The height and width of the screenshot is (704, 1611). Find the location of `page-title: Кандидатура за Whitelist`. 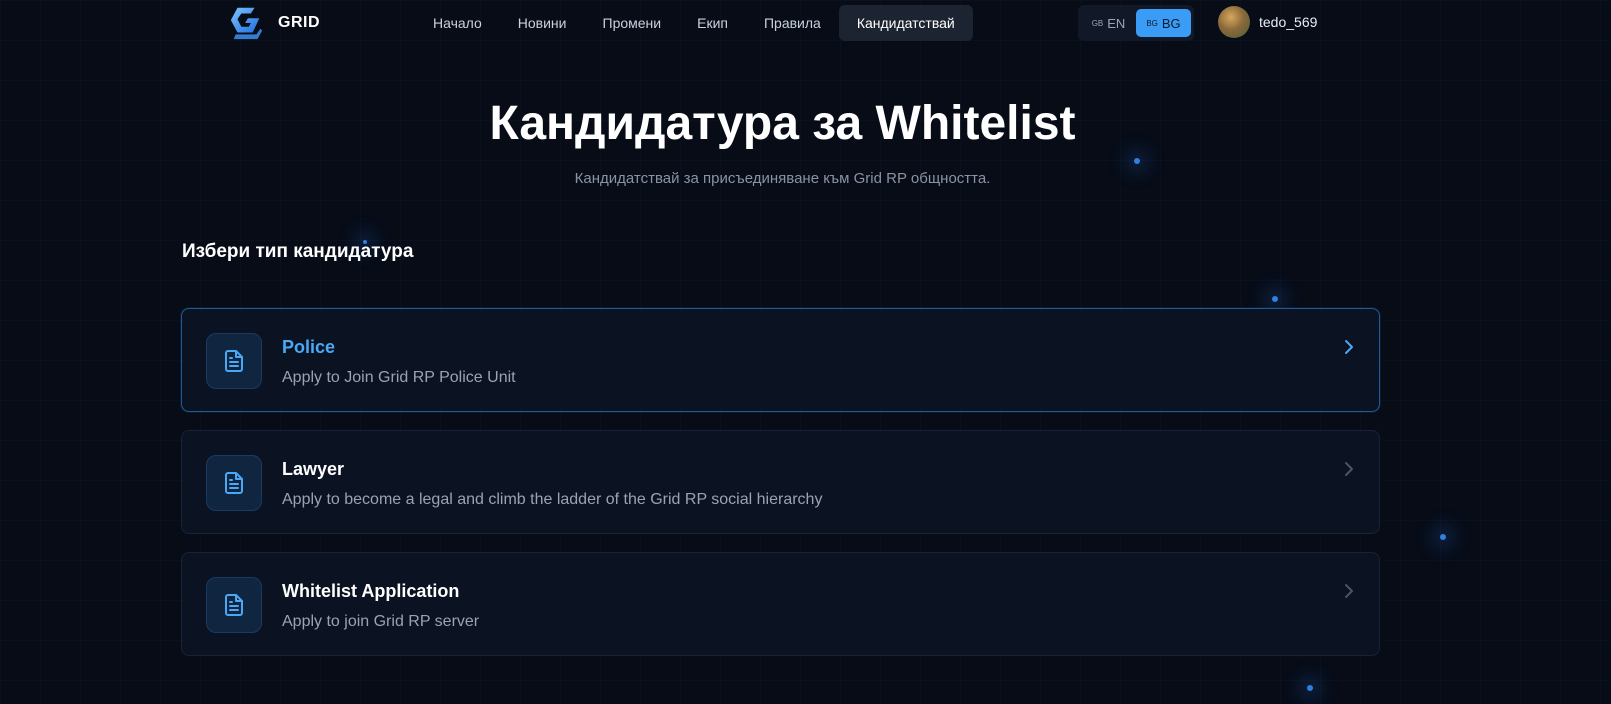

page-title: Кандидатура за Whitelist is located at coordinates (782, 123).